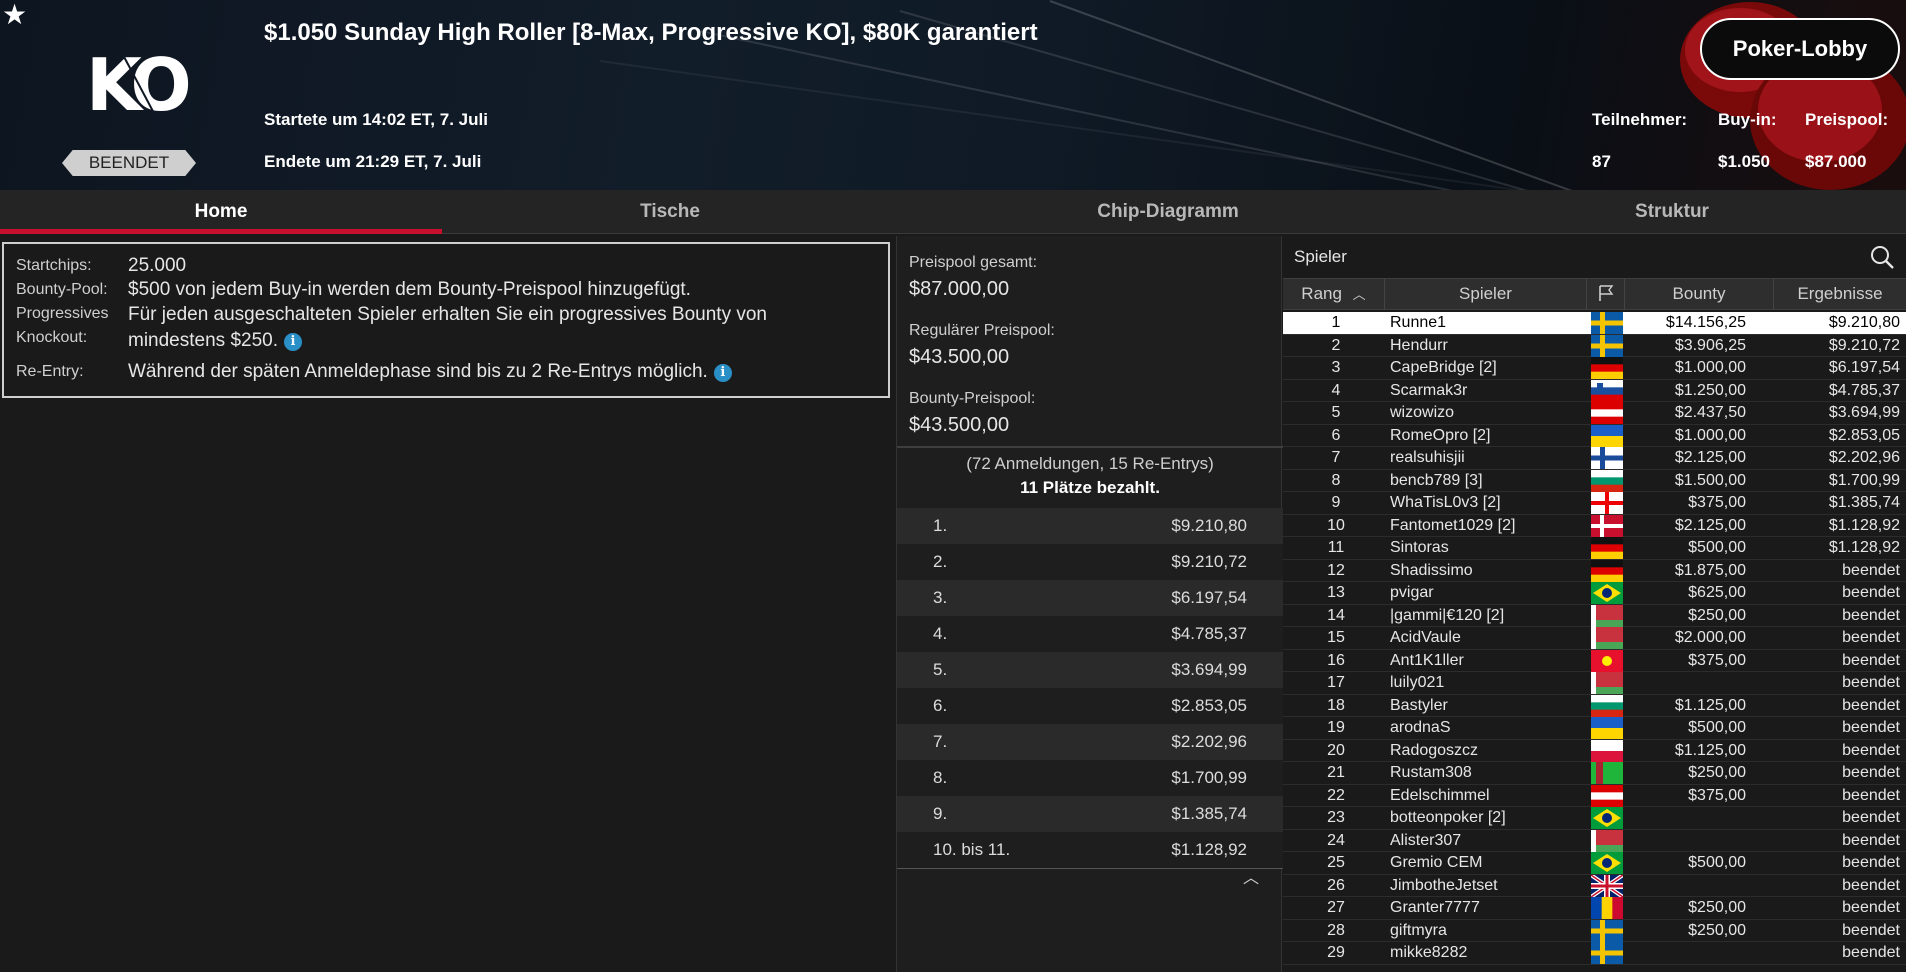  I want to click on tab-tables: Tische, so click(670, 212).